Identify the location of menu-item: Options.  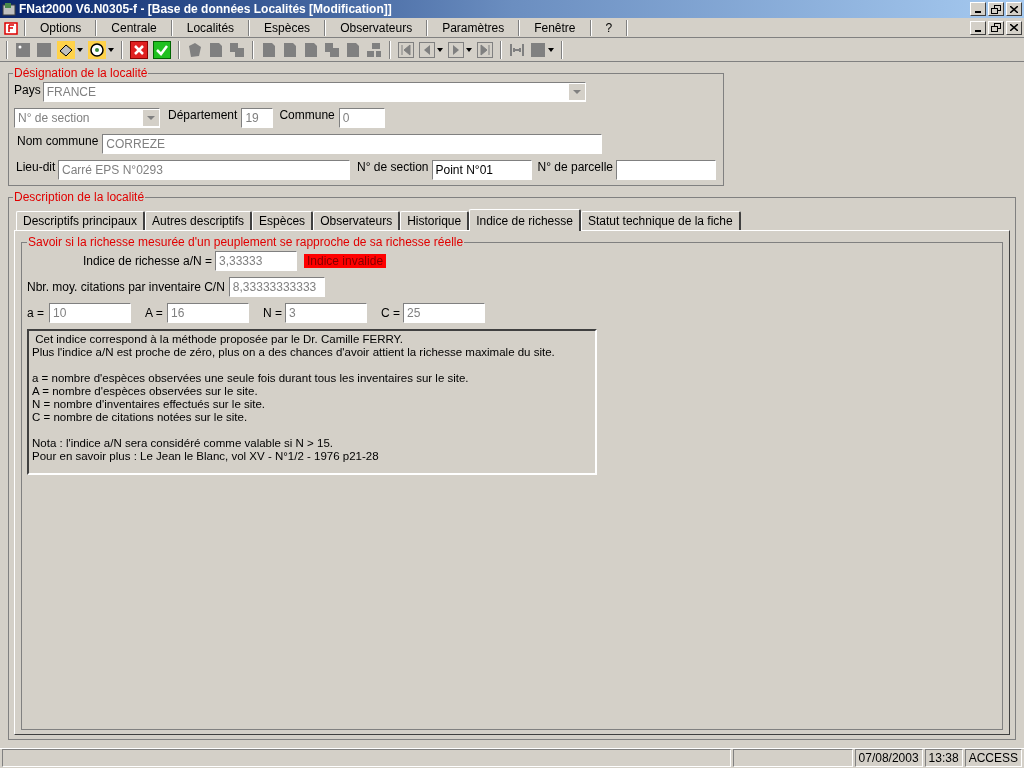
(61, 27).